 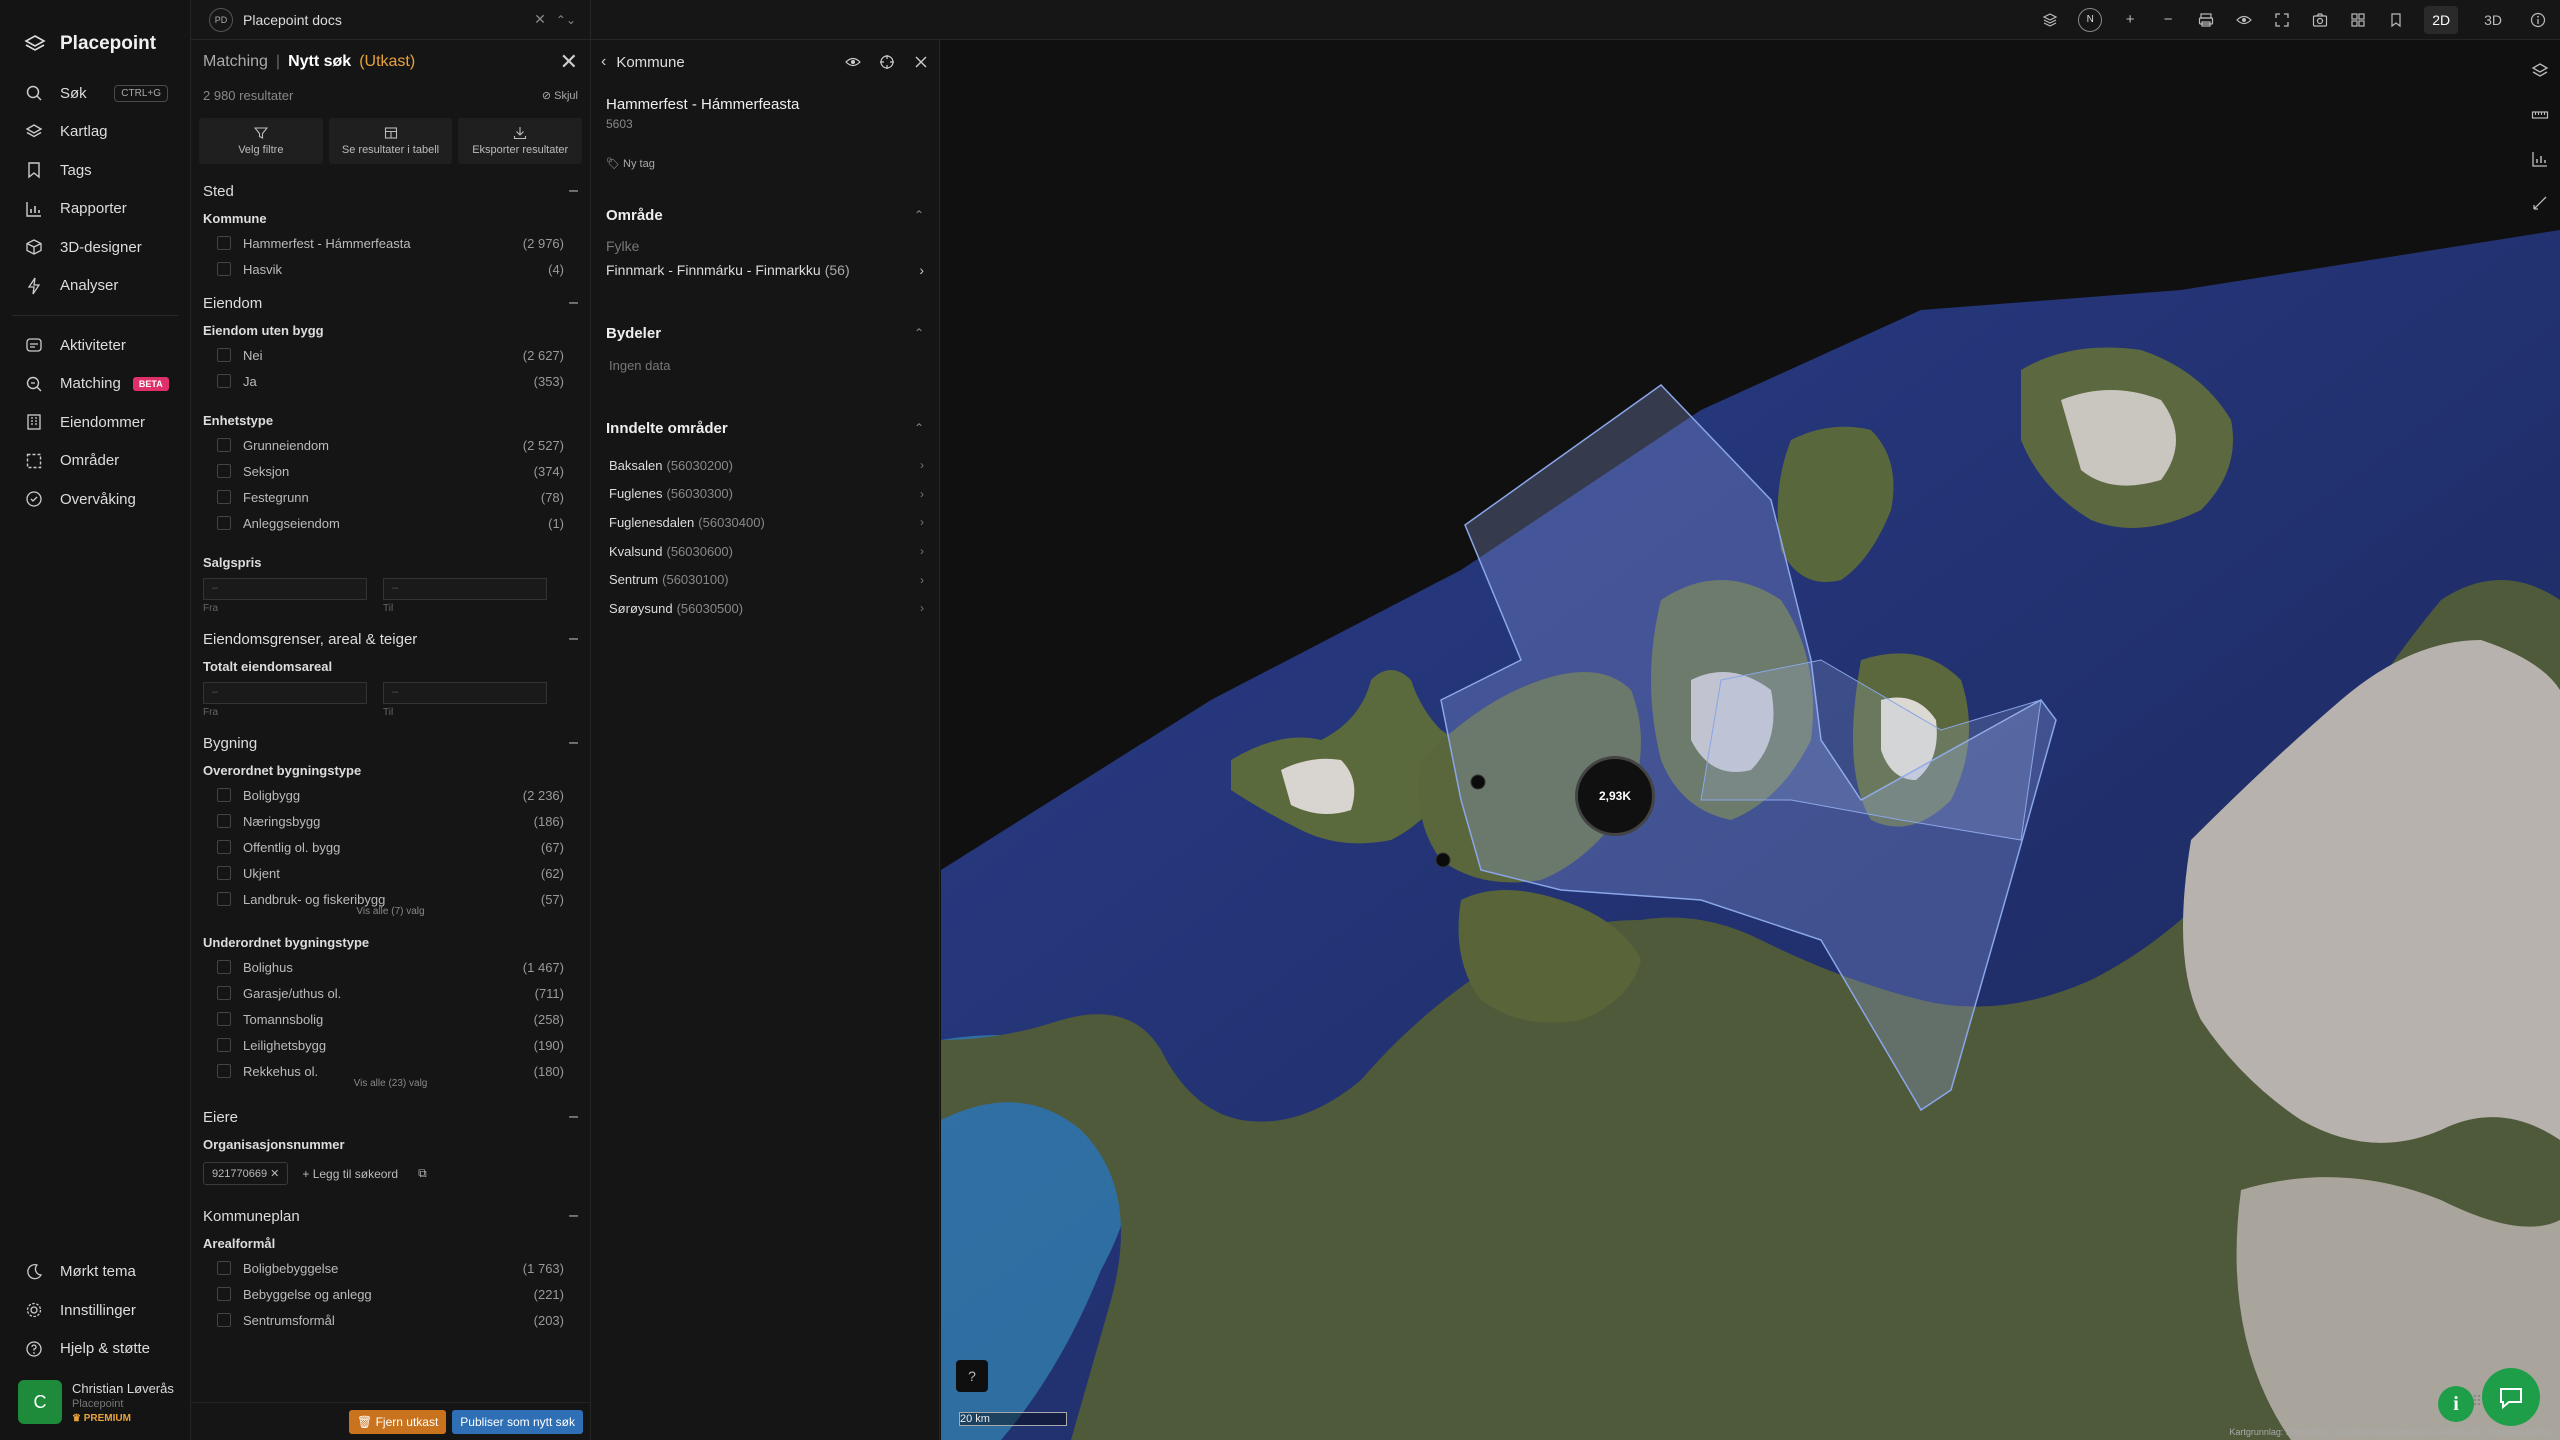 What do you see at coordinates (95, 461) in the screenshot?
I see `nav-item-omrader: Områder` at bounding box center [95, 461].